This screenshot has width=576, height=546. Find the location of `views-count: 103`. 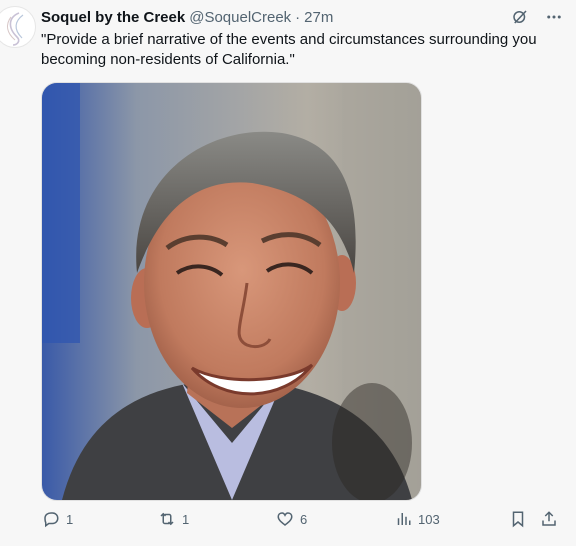

views-count: 103 is located at coordinates (429, 519).